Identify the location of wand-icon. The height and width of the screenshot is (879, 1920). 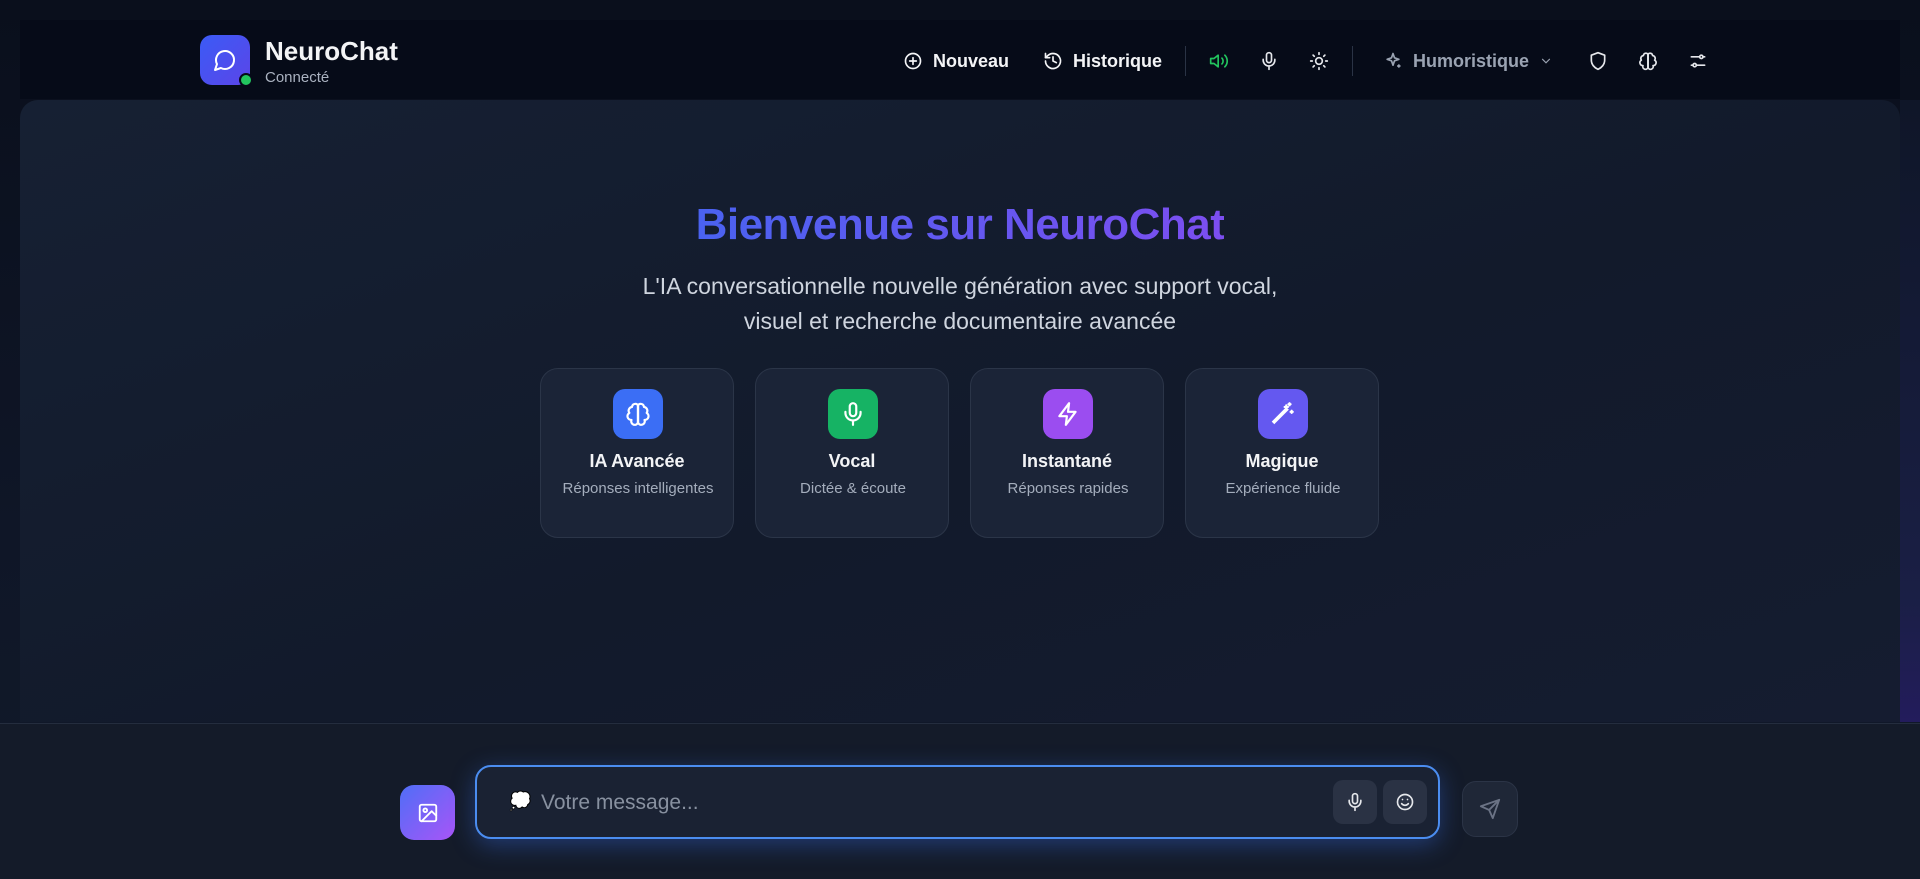
(1282, 413).